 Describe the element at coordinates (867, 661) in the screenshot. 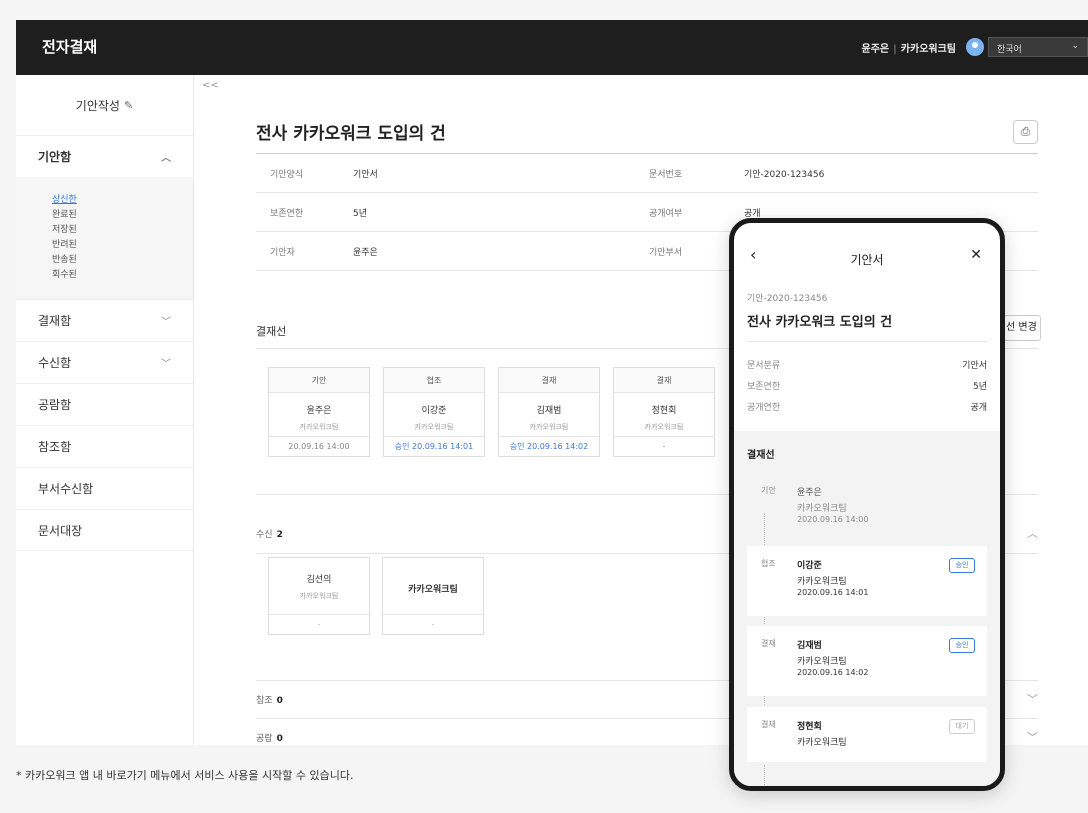

I see `mobile-step: 결재 김재범 카카오워크팀 2020.09.16 14:02 승인` at that location.